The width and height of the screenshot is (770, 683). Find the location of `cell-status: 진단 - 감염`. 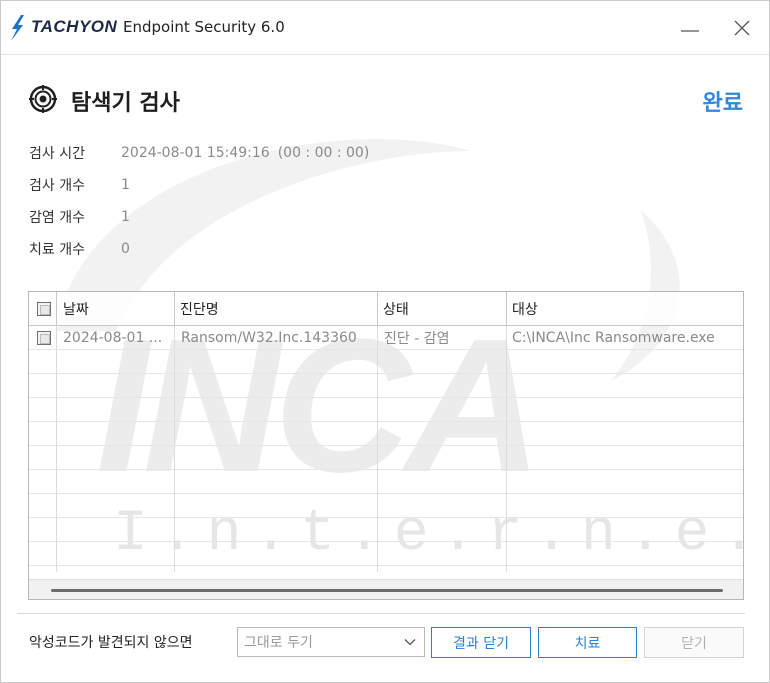

cell-status: 진단 - 감염 is located at coordinates (417, 338).